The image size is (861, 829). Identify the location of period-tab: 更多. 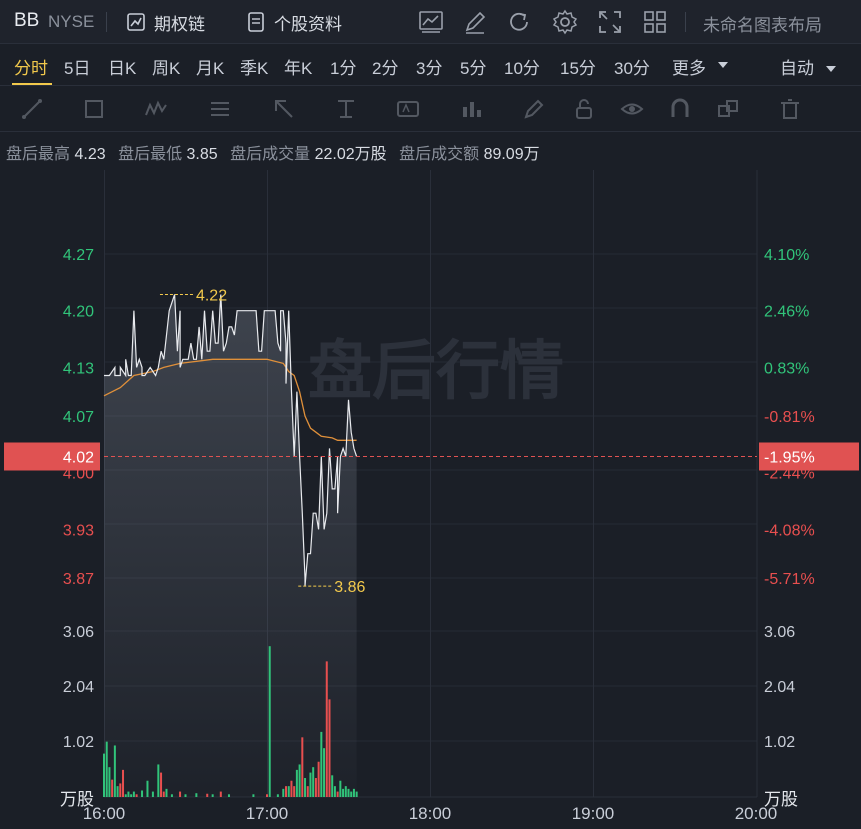
(689, 66).